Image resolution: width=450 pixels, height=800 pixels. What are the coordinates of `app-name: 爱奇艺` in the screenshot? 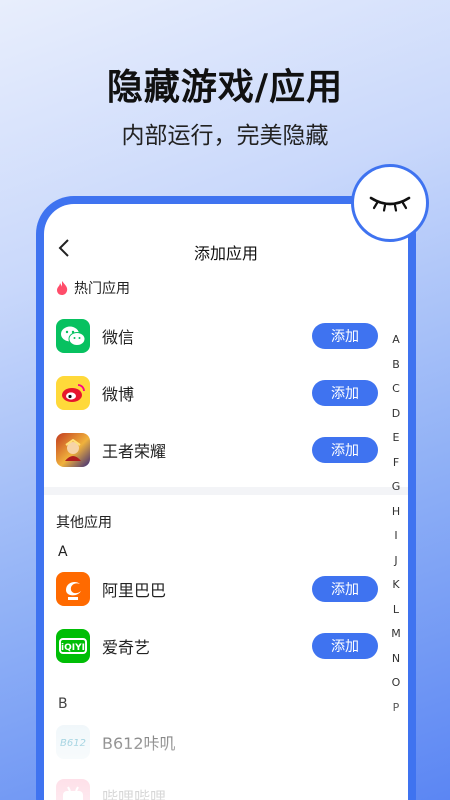 It's located at (126, 647).